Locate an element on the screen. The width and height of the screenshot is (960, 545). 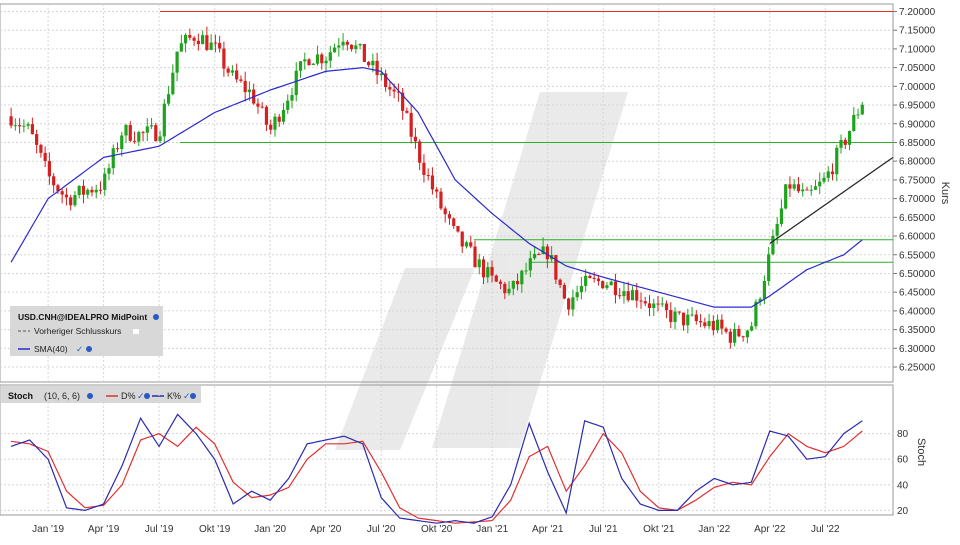
y-tick-label: 7.20000 is located at coordinates (917, 12).